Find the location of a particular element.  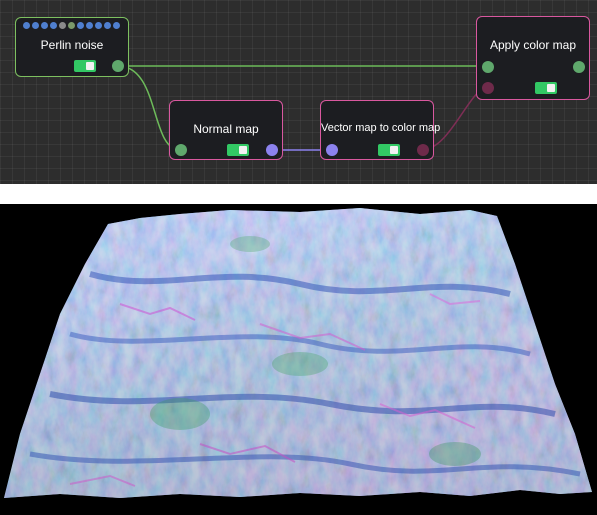

node-title: Apply color map is located at coordinates (533, 45).